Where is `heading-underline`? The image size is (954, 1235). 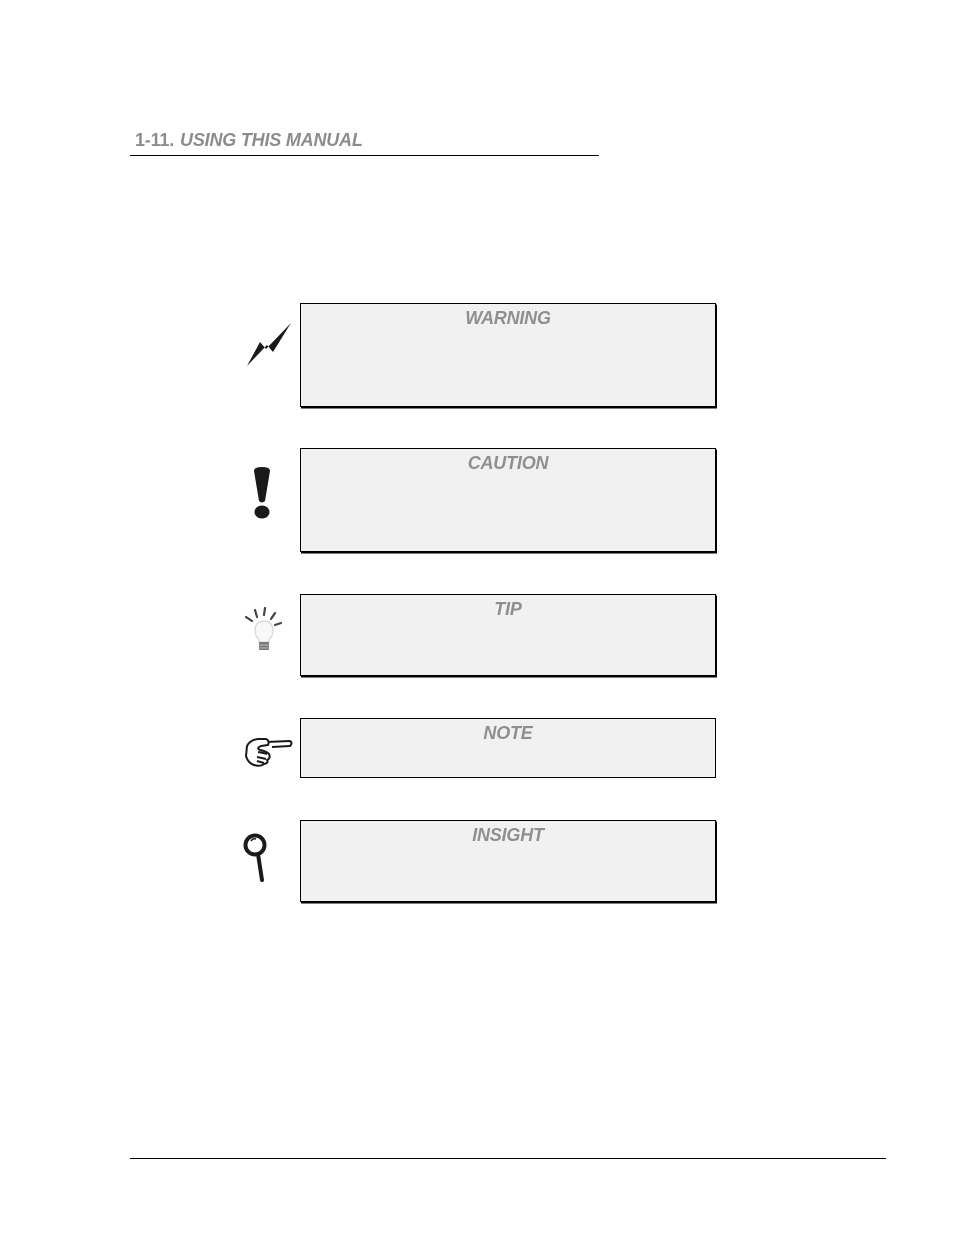
heading-underline is located at coordinates (364, 155).